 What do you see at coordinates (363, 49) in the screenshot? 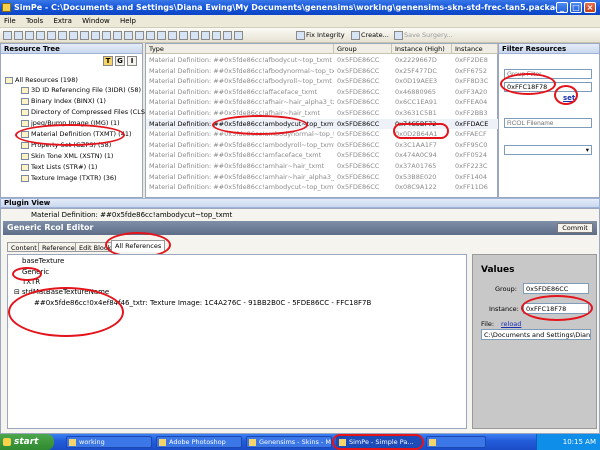
I see `column-group: Group` at bounding box center [363, 49].